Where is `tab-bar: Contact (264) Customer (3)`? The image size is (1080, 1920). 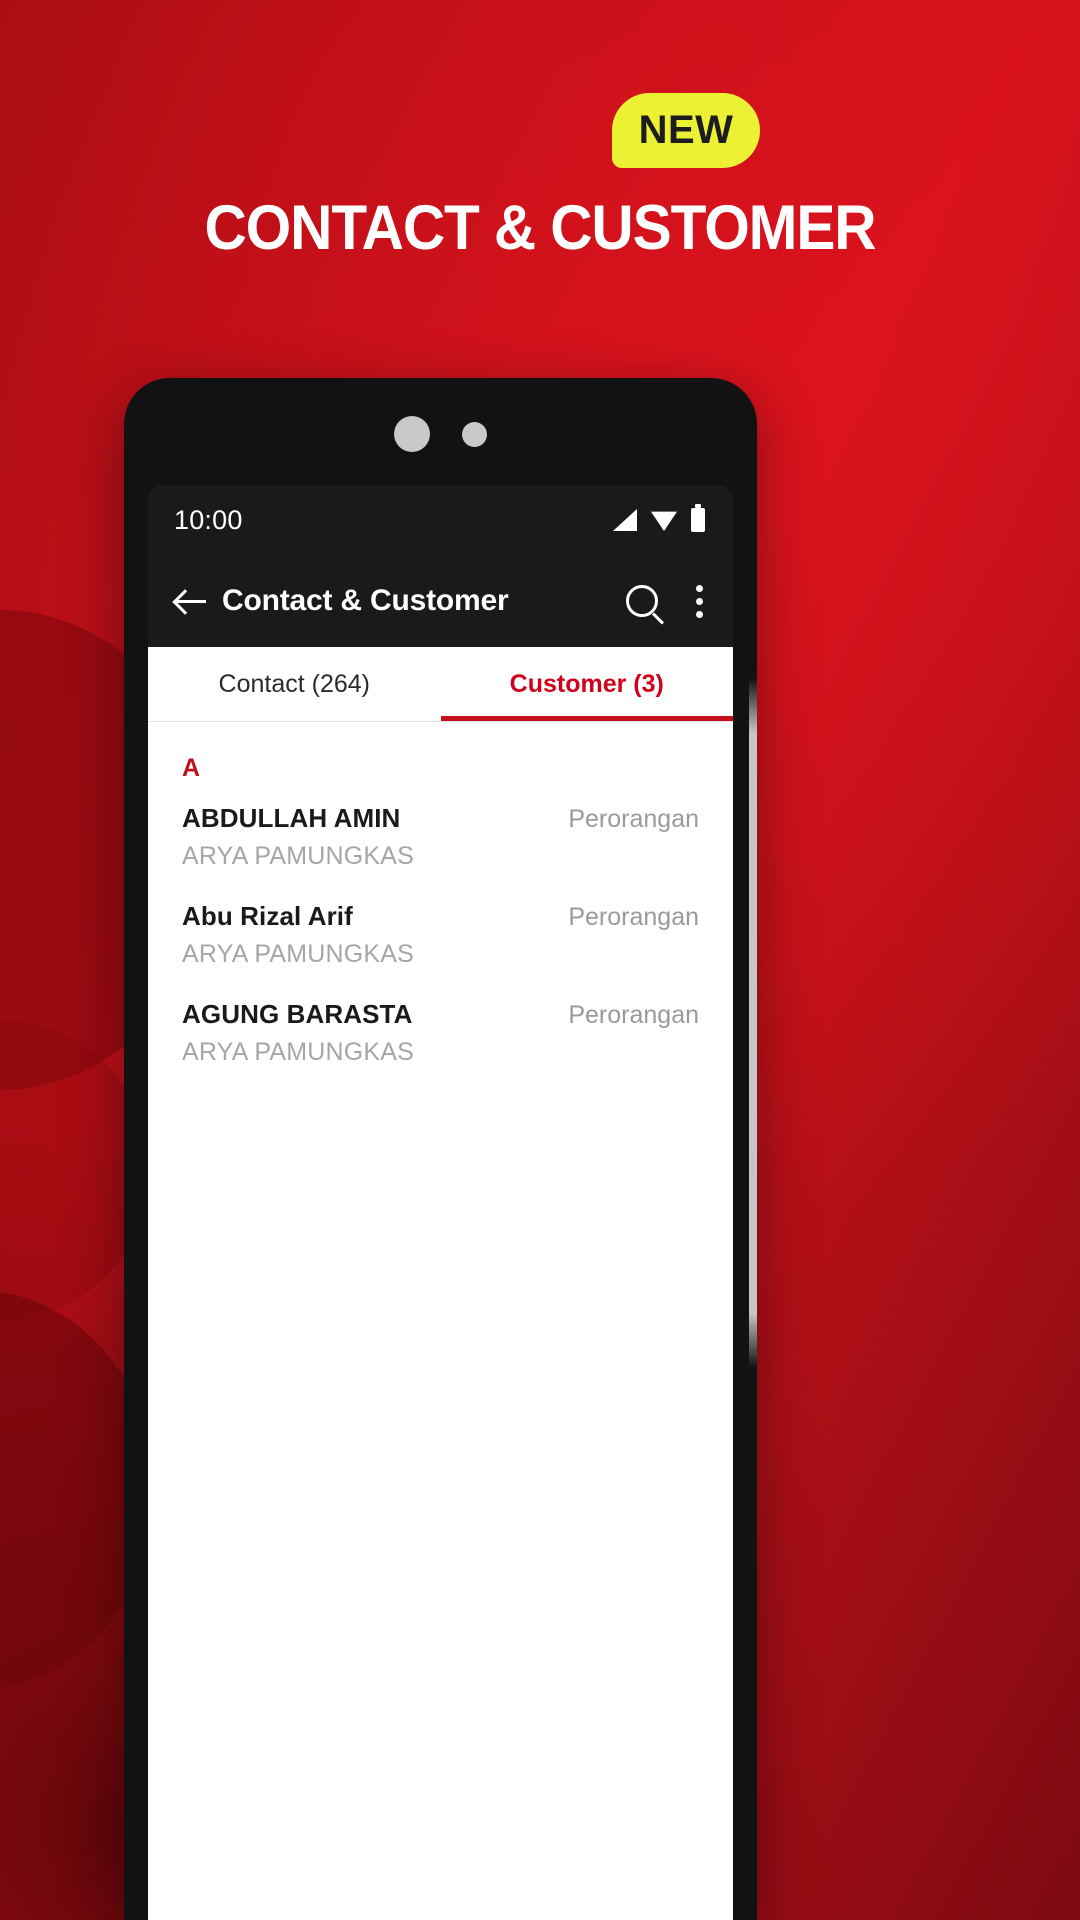
tab-bar: Contact (264) Customer (3) is located at coordinates (440, 684).